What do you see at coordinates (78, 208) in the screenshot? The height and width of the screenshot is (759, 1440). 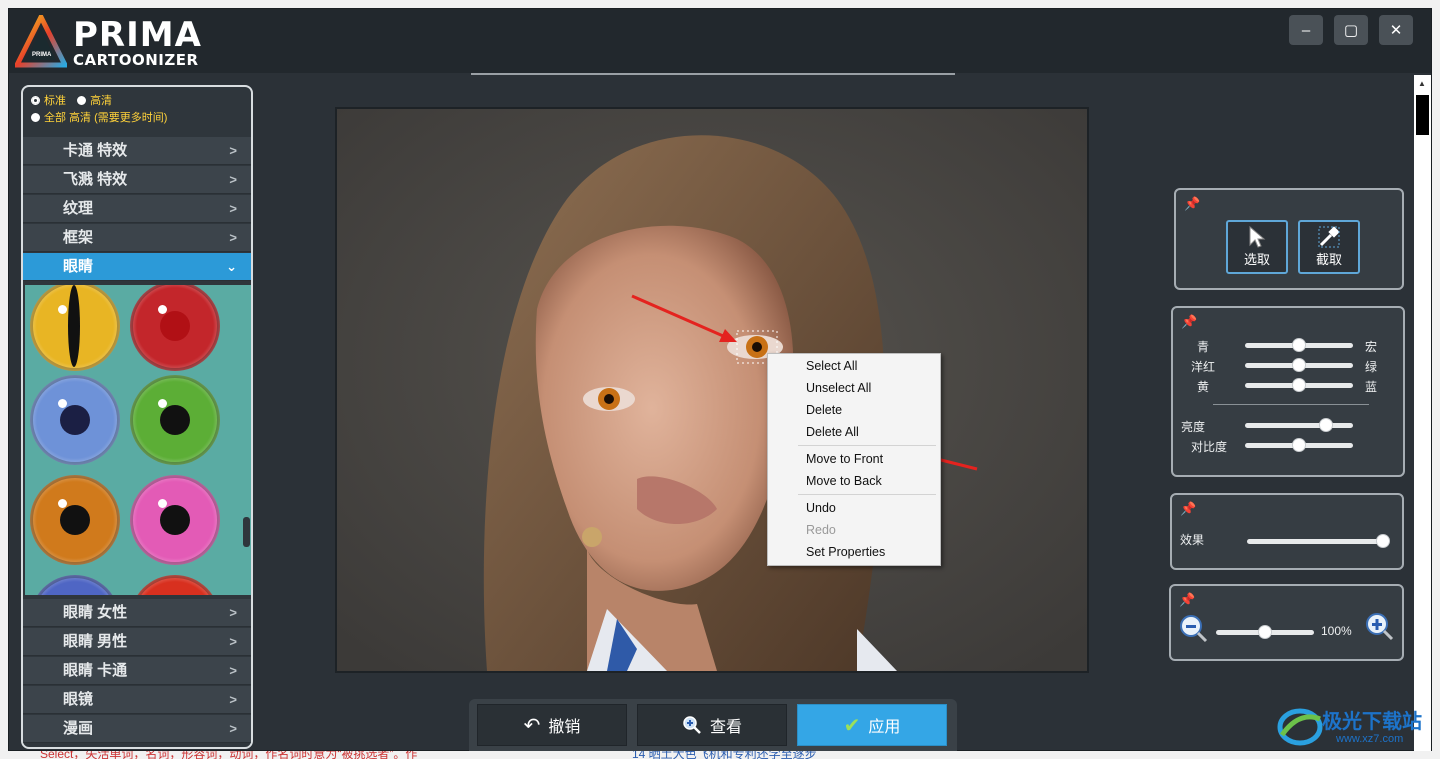 I see `category-label: 纹理` at bounding box center [78, 208].